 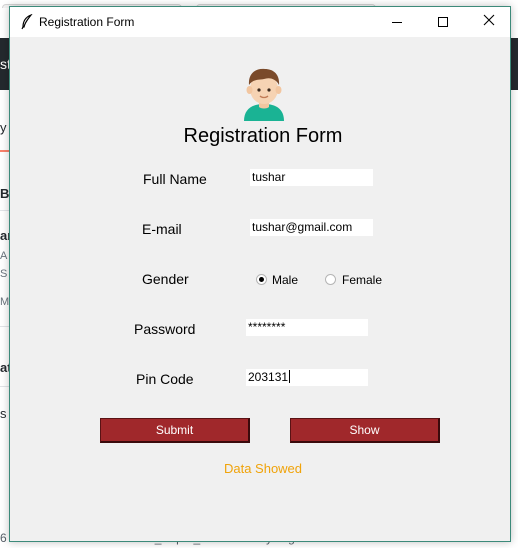 What do you see at coordinates (4, 274) in the screenshot?
I see `background-text-fragment: S` at bounding box center [4, 274].